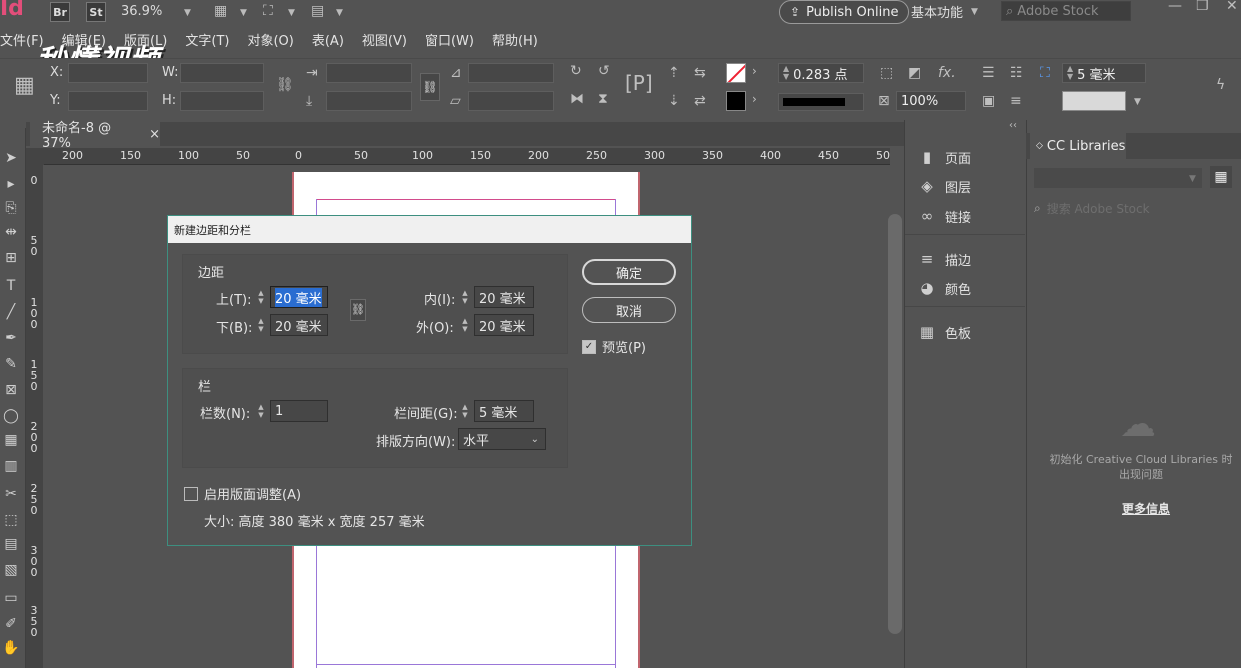  I want to click on pen-tool-icon: ✒, so click(11, 340).